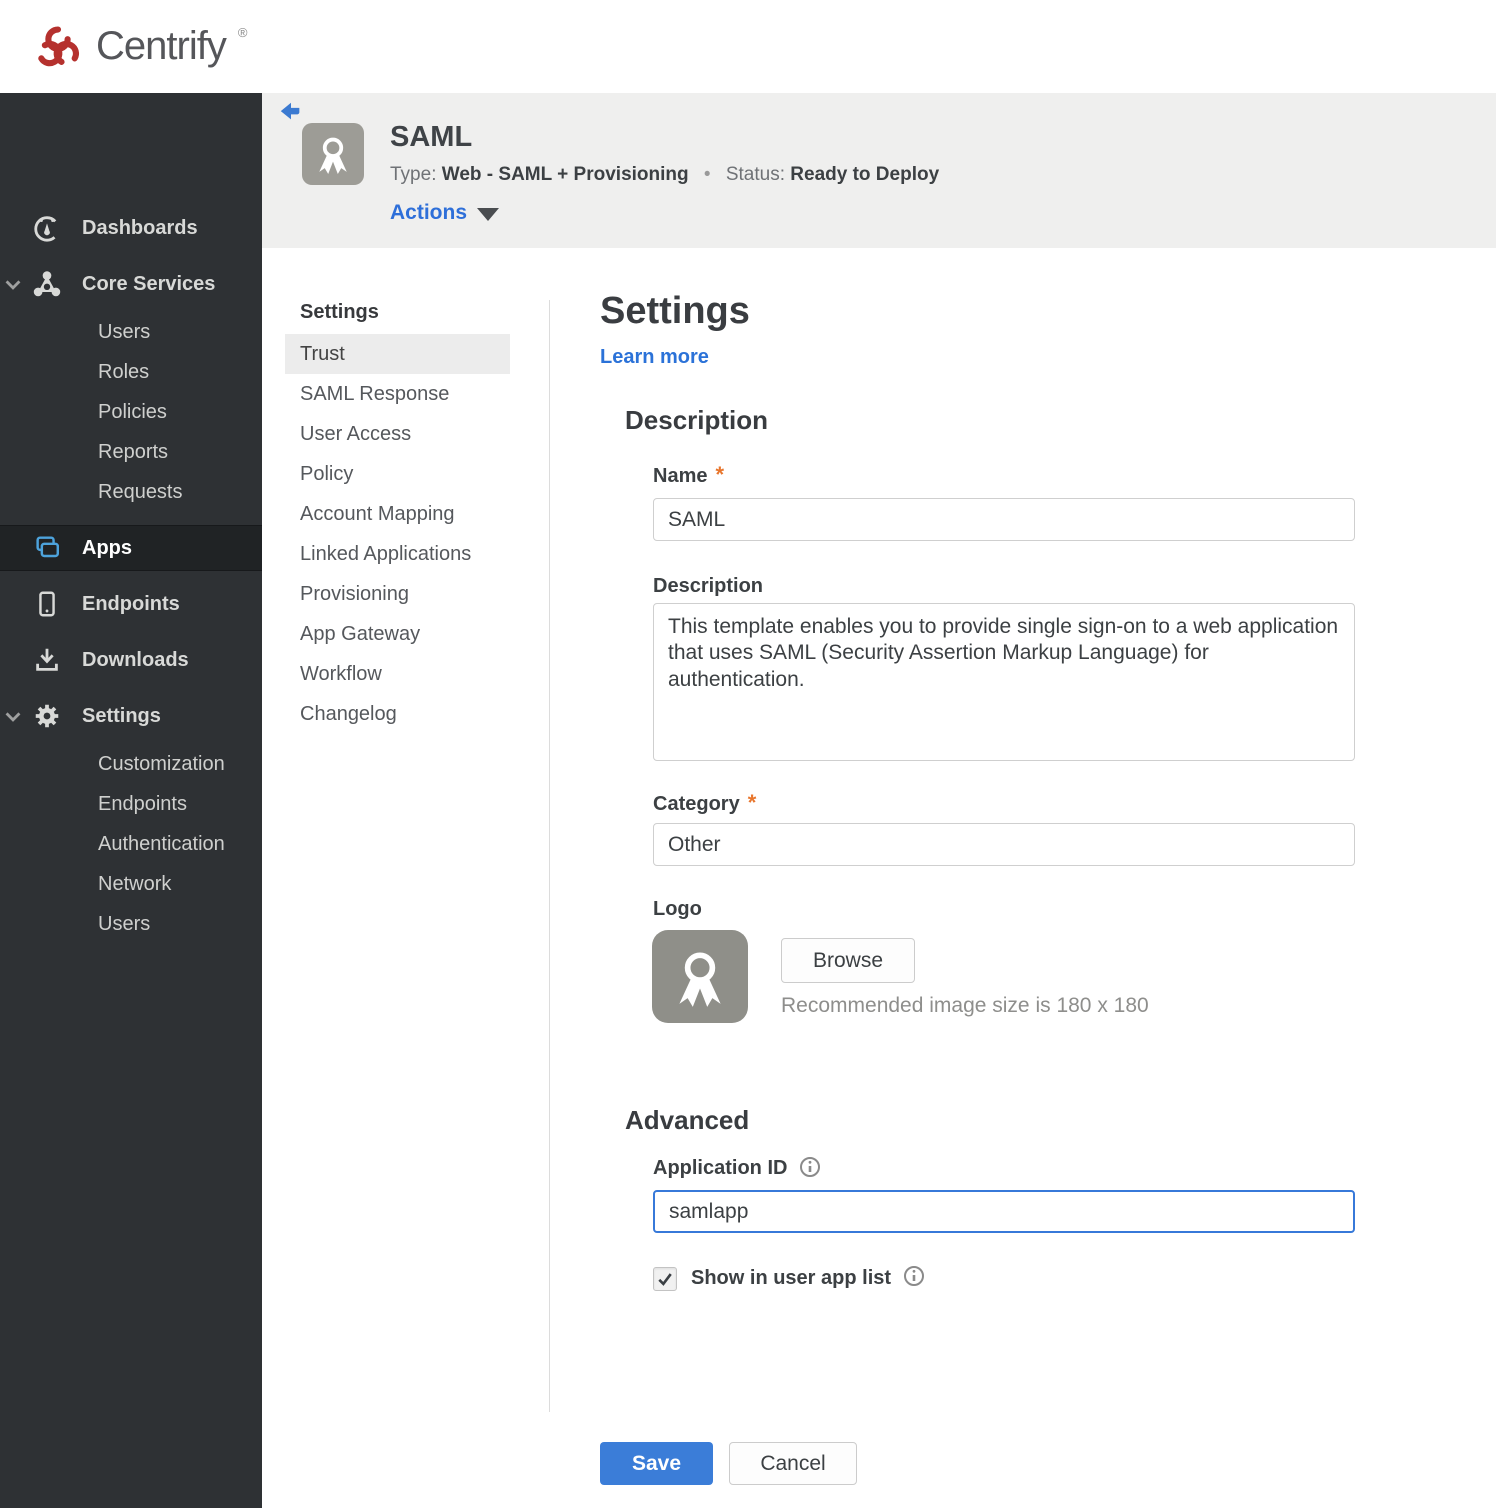 The width and height of the screenshot is (1496, 1508). What do you see at coordinates (397, 474) in the screenshot?
I see `subnav-item-policy: Policy` at bounding box center [397, 474].